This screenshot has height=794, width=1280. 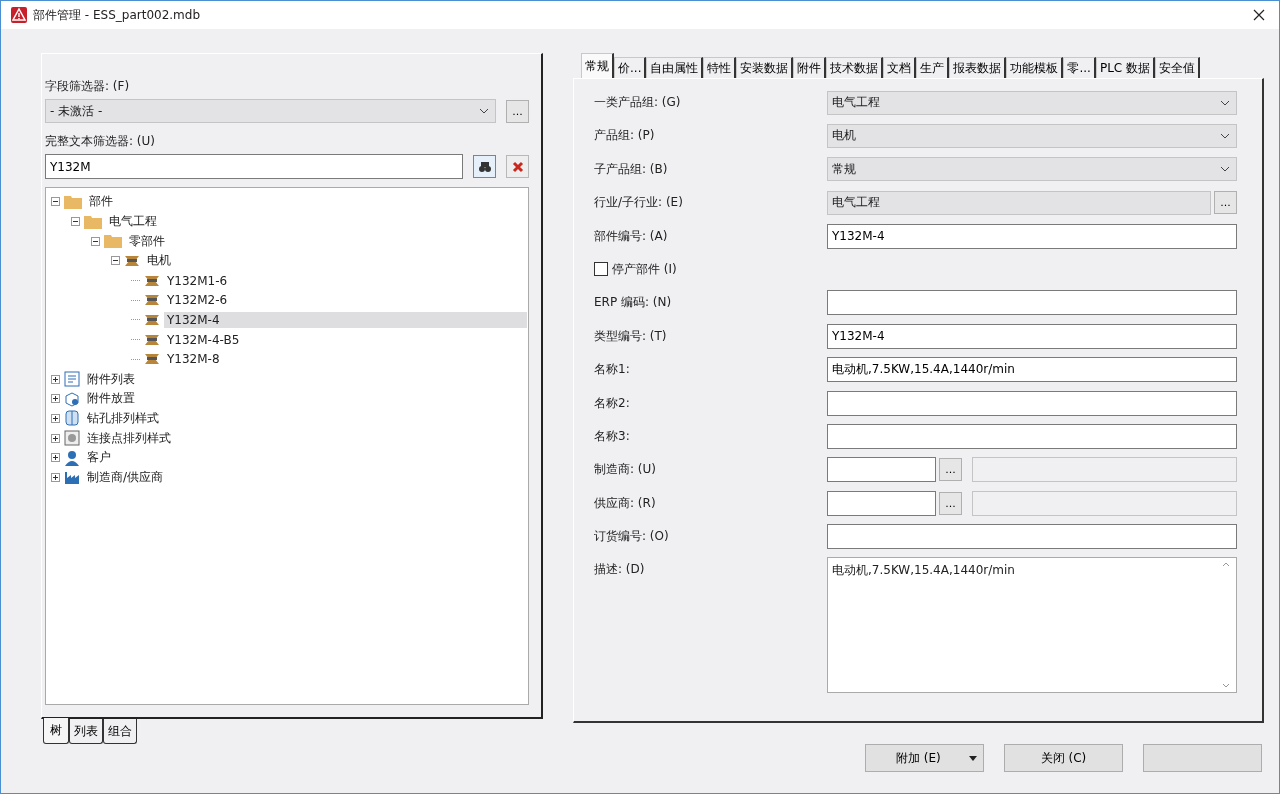 I want to click on view-tab: 组合, so click(x=120, y=731).